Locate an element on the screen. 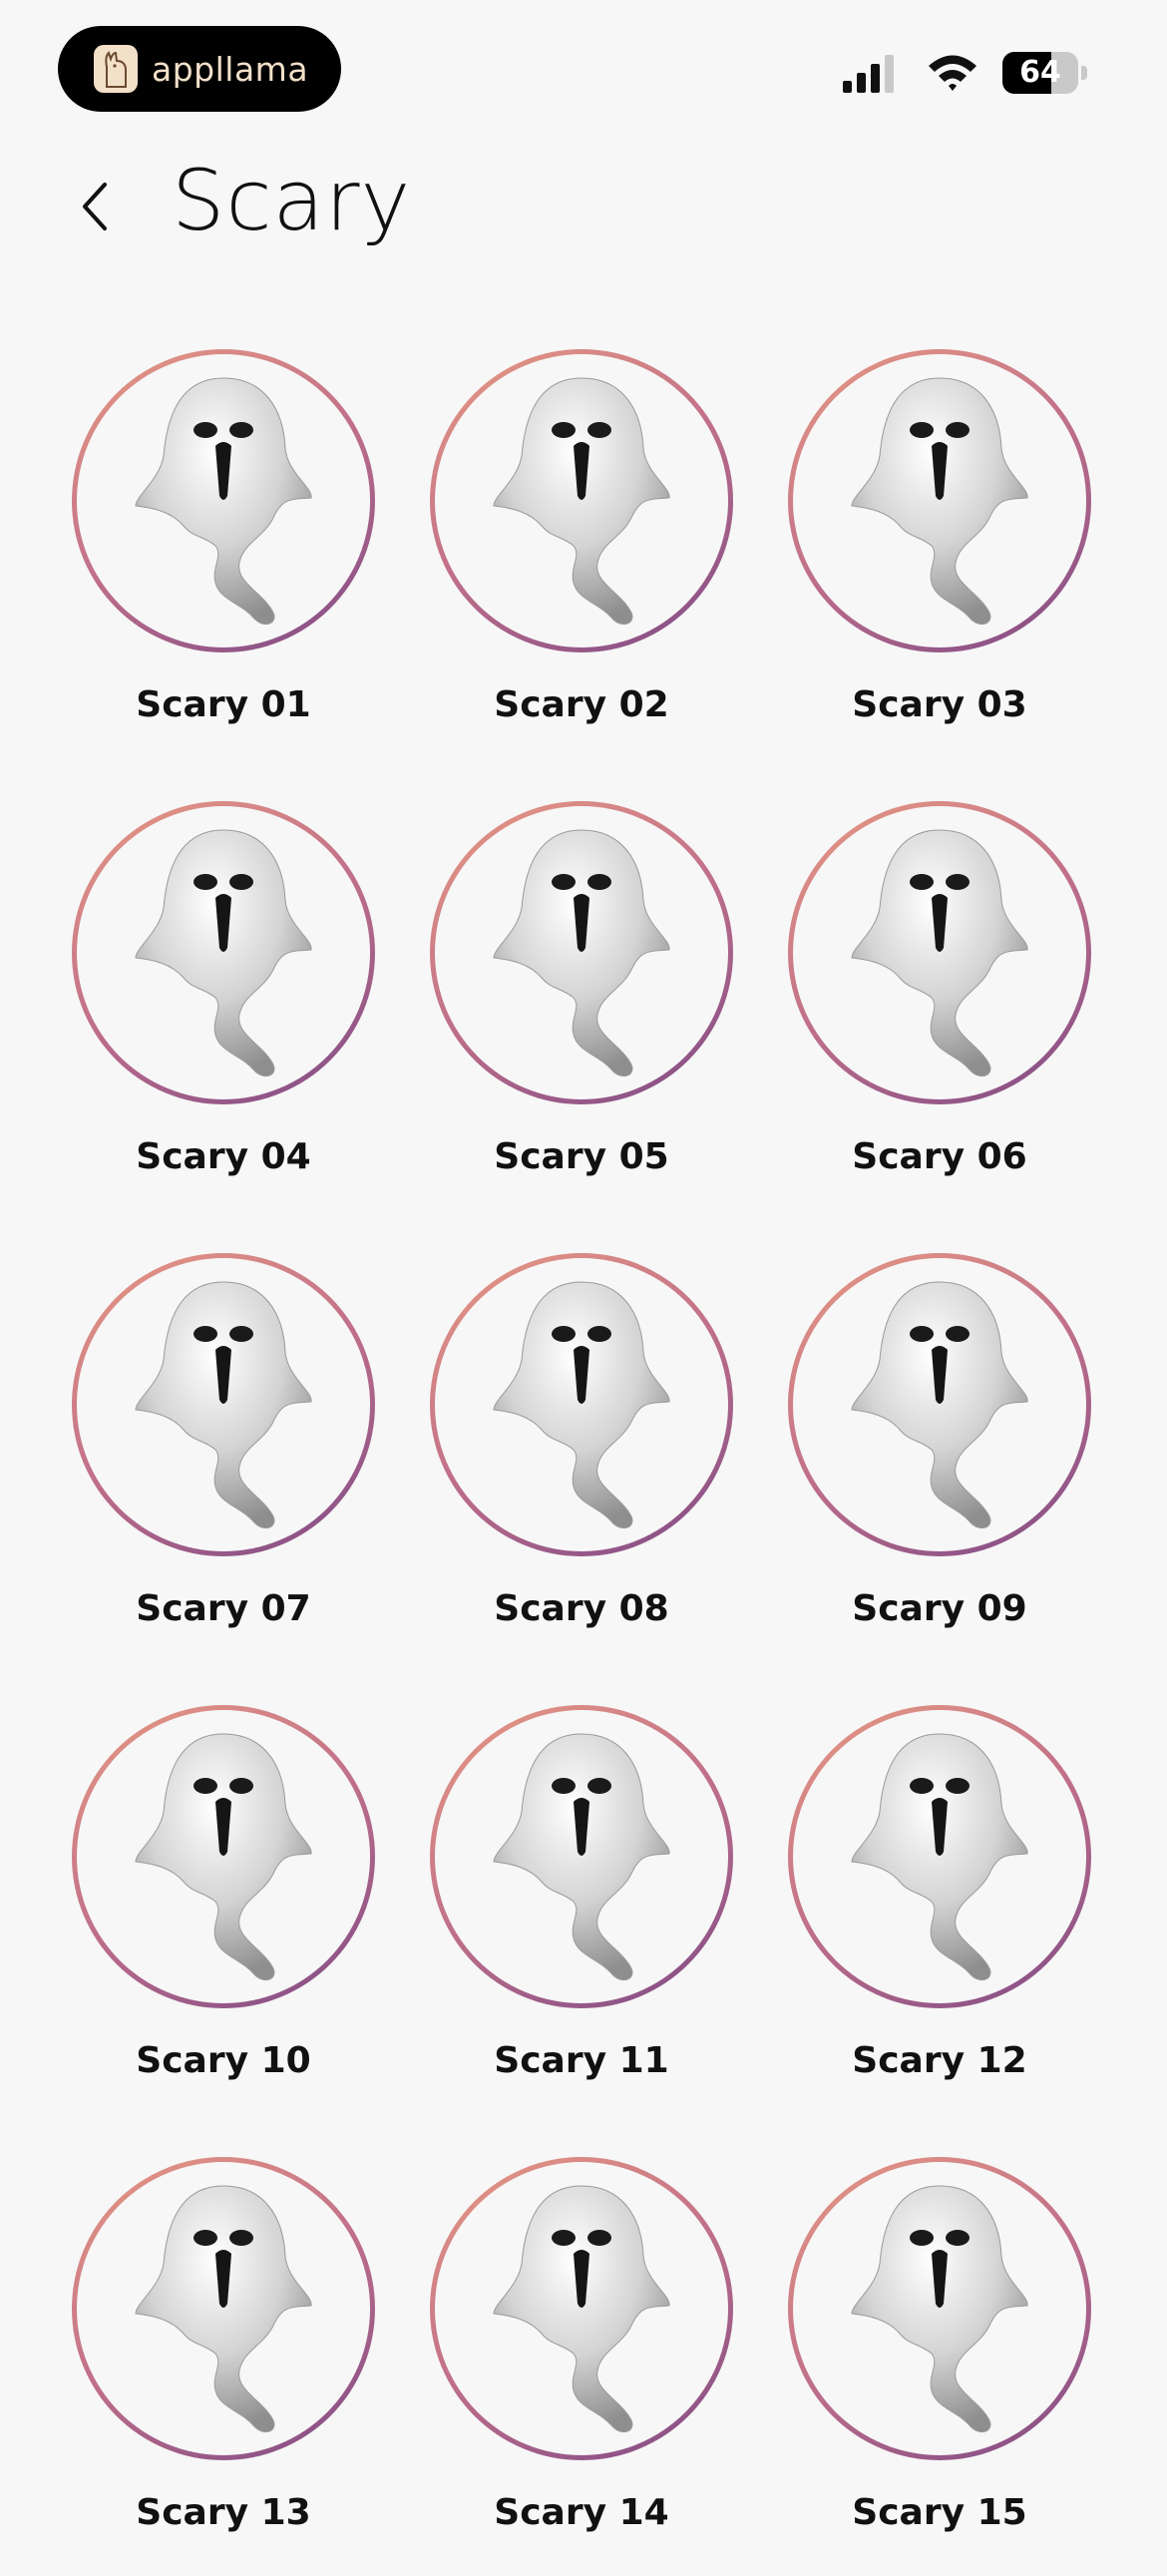 The image size is (1167, 2576). sound-label: Scary 12 is located at coordinates (939, 2060).